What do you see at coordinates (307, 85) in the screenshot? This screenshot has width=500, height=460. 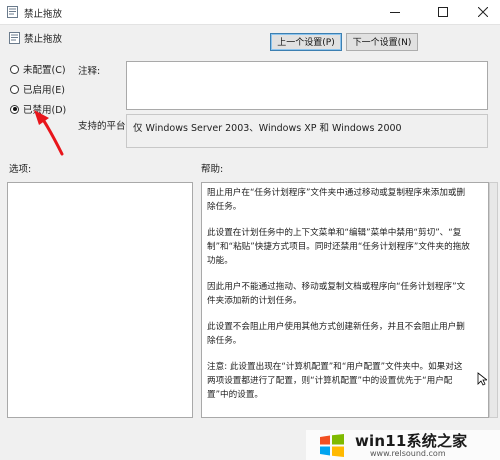 I see `comment-textbox` at bounding box center [307, 85].